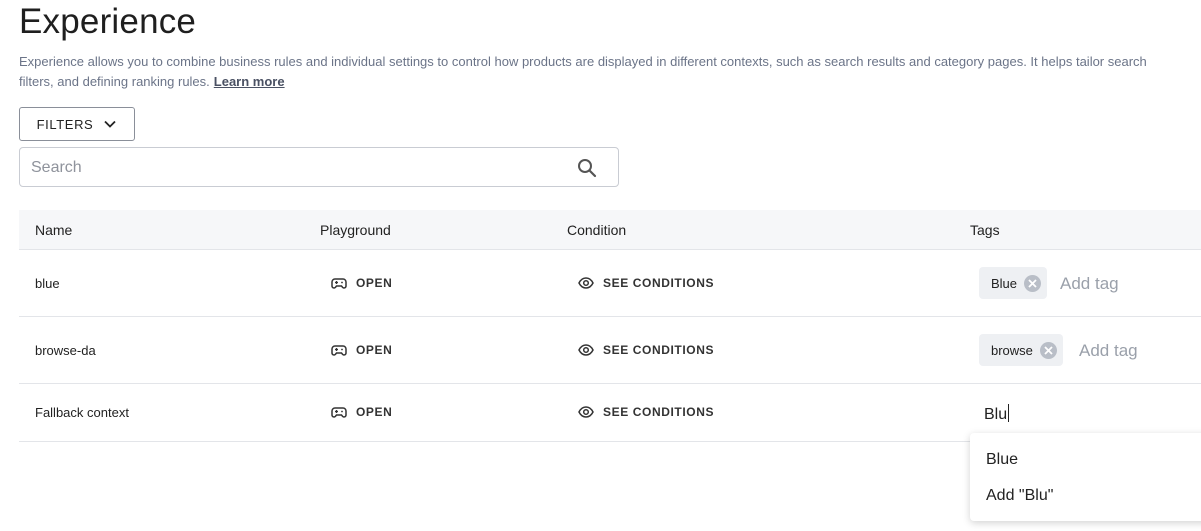 The width and height of the screenshot is (1201, 531). What do you see at coordinates (587, 168) in the screenshot?
I see `search-icon` at bounding box center [587, 168].